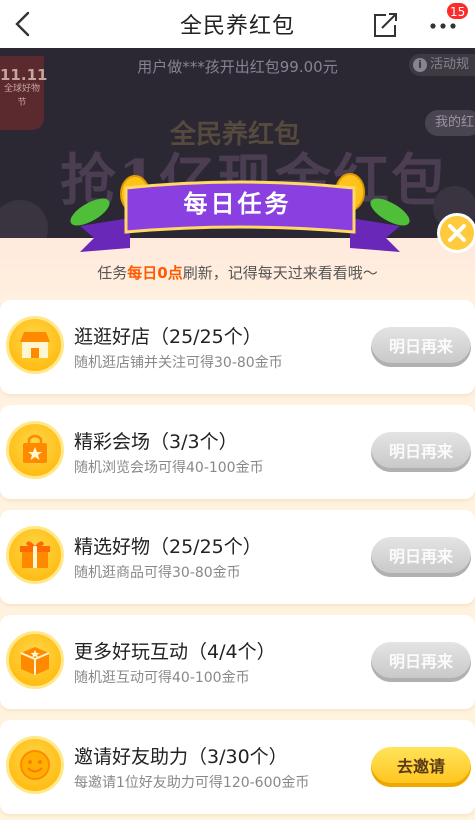  I want to click on task-name: 逛逛好店（25/25个）, so click(168, 337).